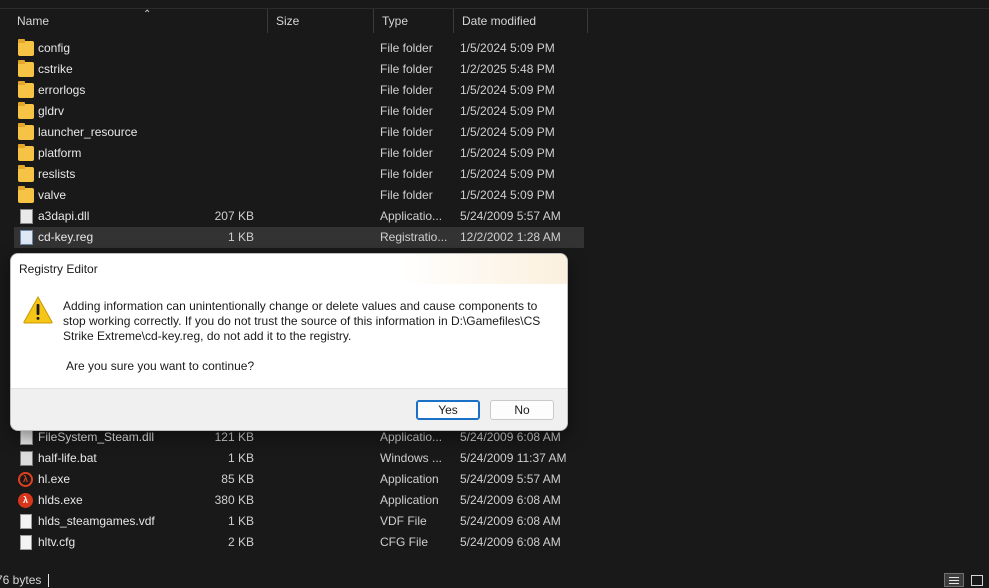 The width and height of the screenshot is (989, 588). What do you see at coordinates (57, 174) in the screenshot?
I see `file-name: reslists` at bounding box center [57, 174].